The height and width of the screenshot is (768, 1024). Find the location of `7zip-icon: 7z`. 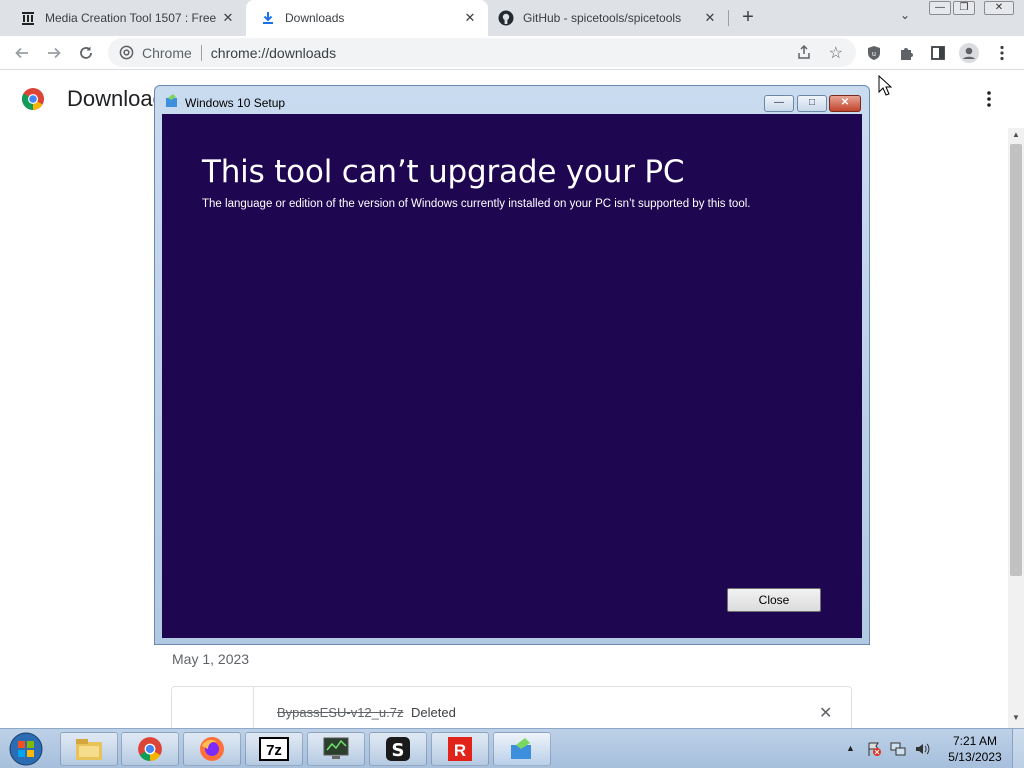

7zip-icon: 7z is located at coordinates (274, 749).